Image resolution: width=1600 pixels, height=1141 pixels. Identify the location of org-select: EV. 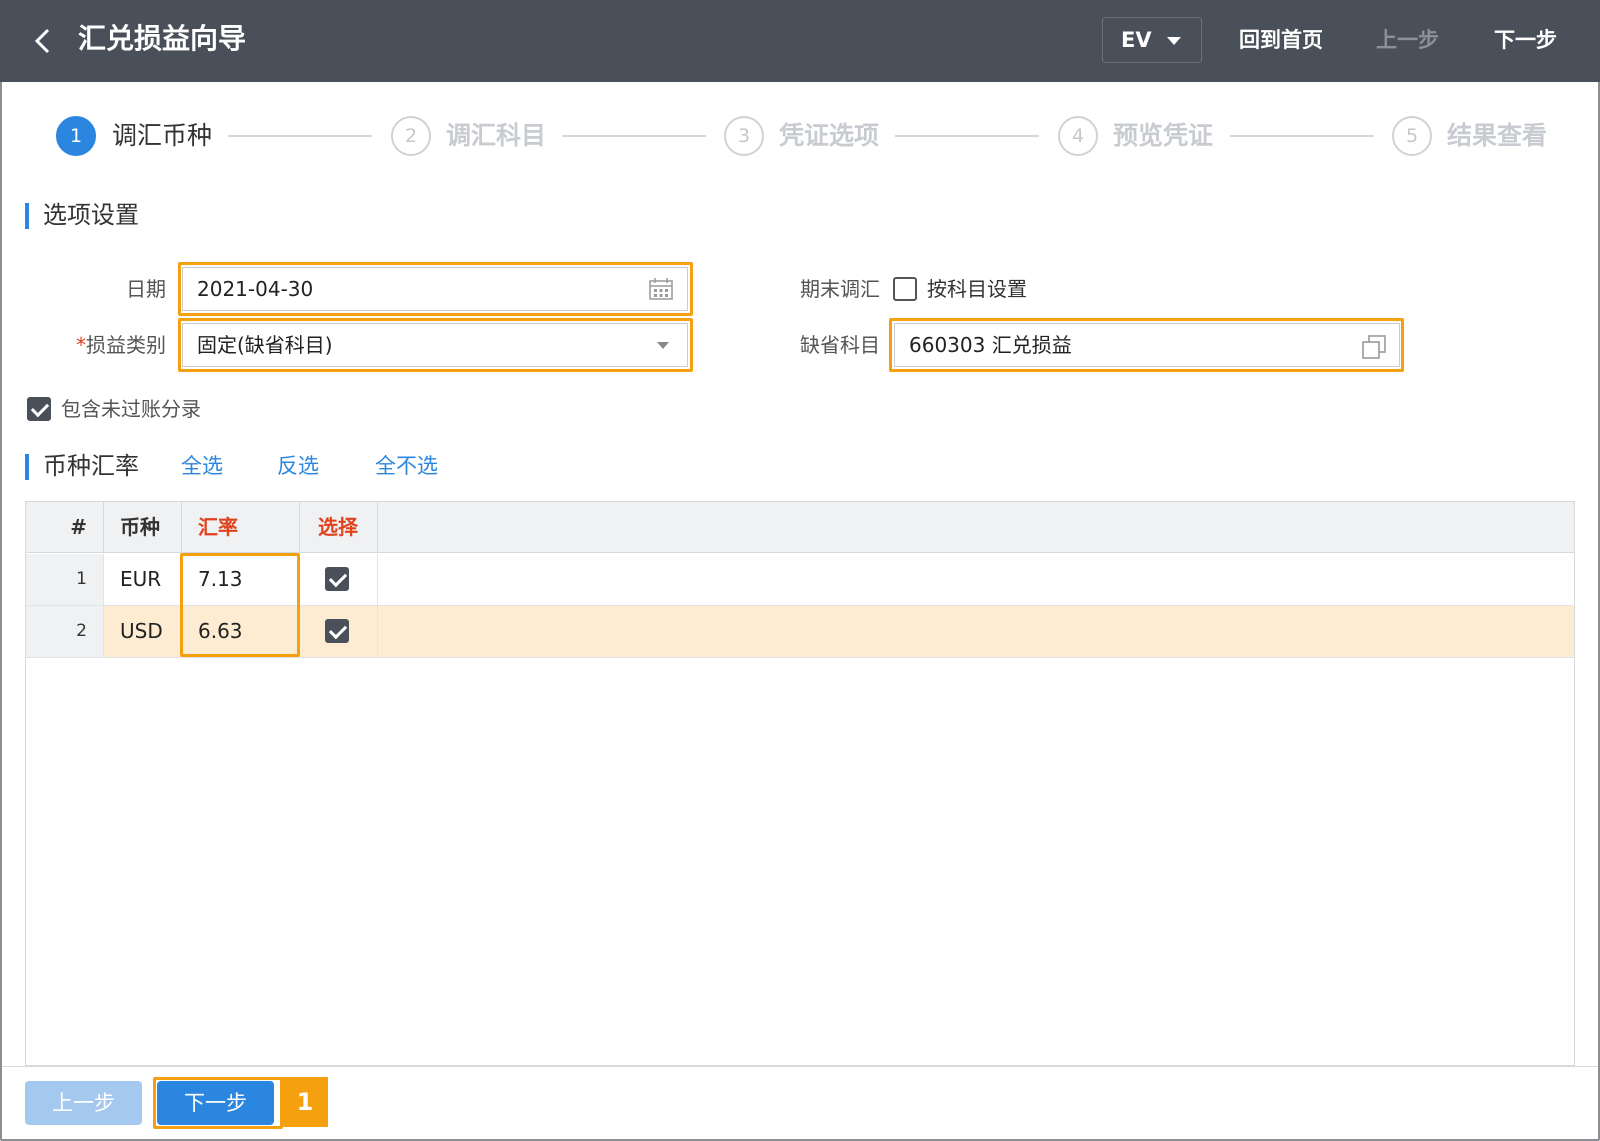
(1152, 40).